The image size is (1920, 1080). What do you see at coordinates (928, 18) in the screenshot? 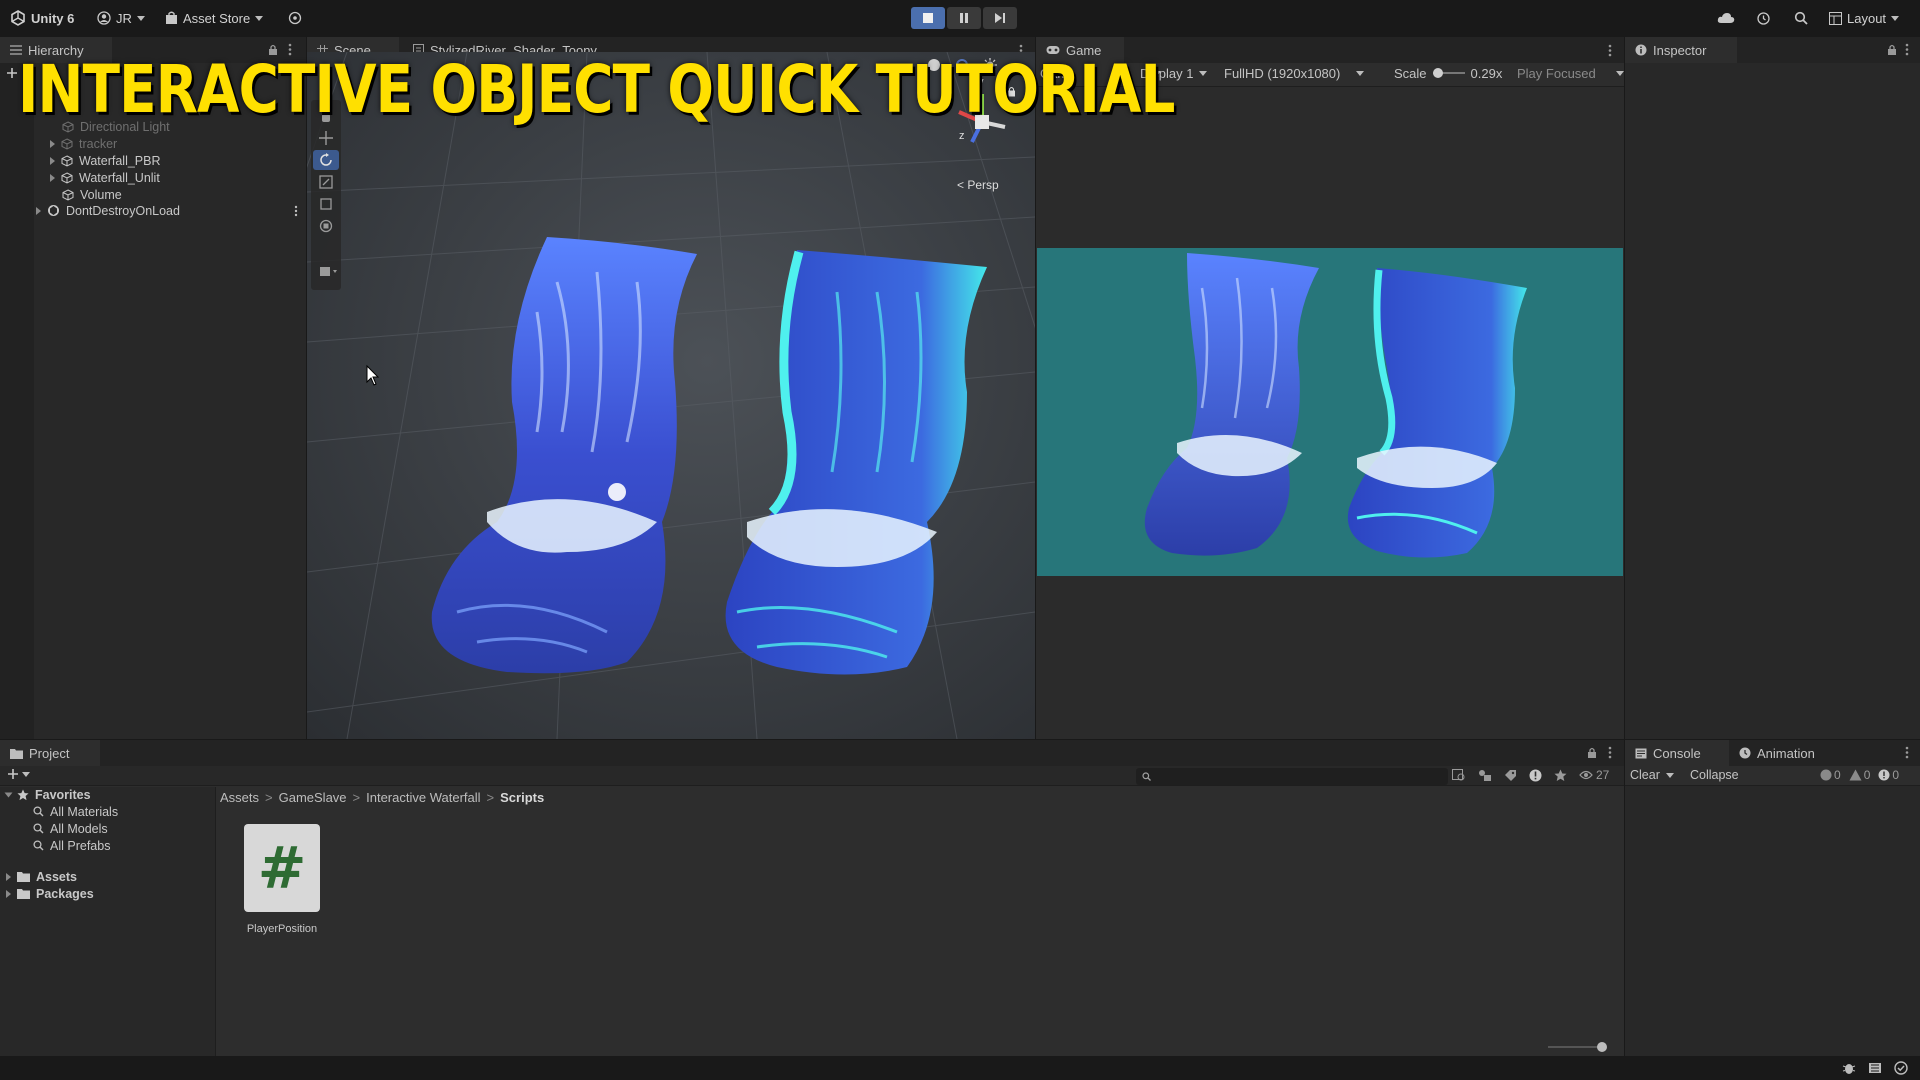
I see `play-button` at bounding box center [928, 18].